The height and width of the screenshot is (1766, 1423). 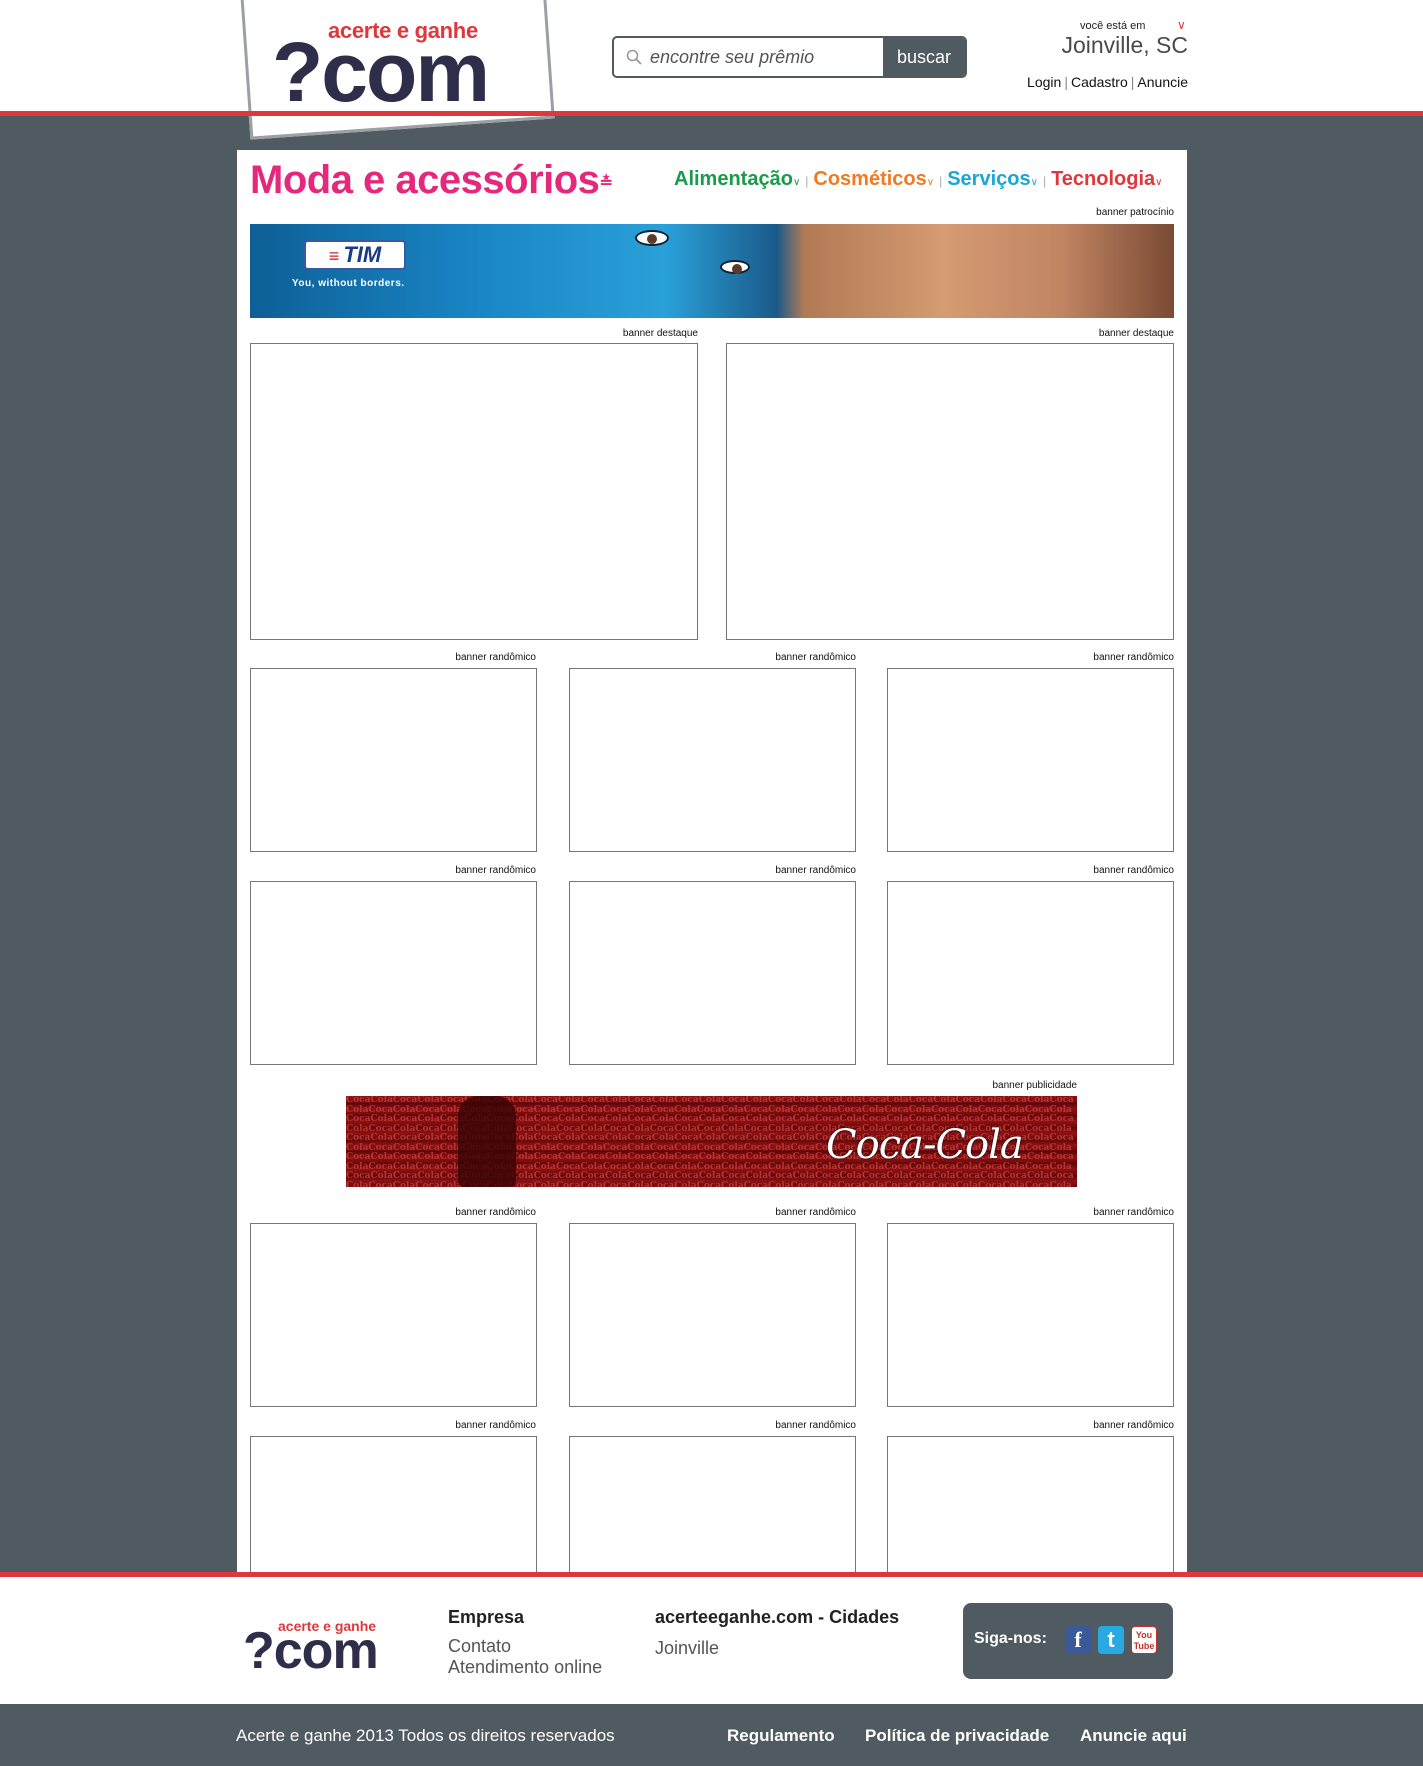 What do you see at coordinates (1162, 82) in the screenshot?
I see `advertise-link: Anuncie` at bounding box center [1162, 82].